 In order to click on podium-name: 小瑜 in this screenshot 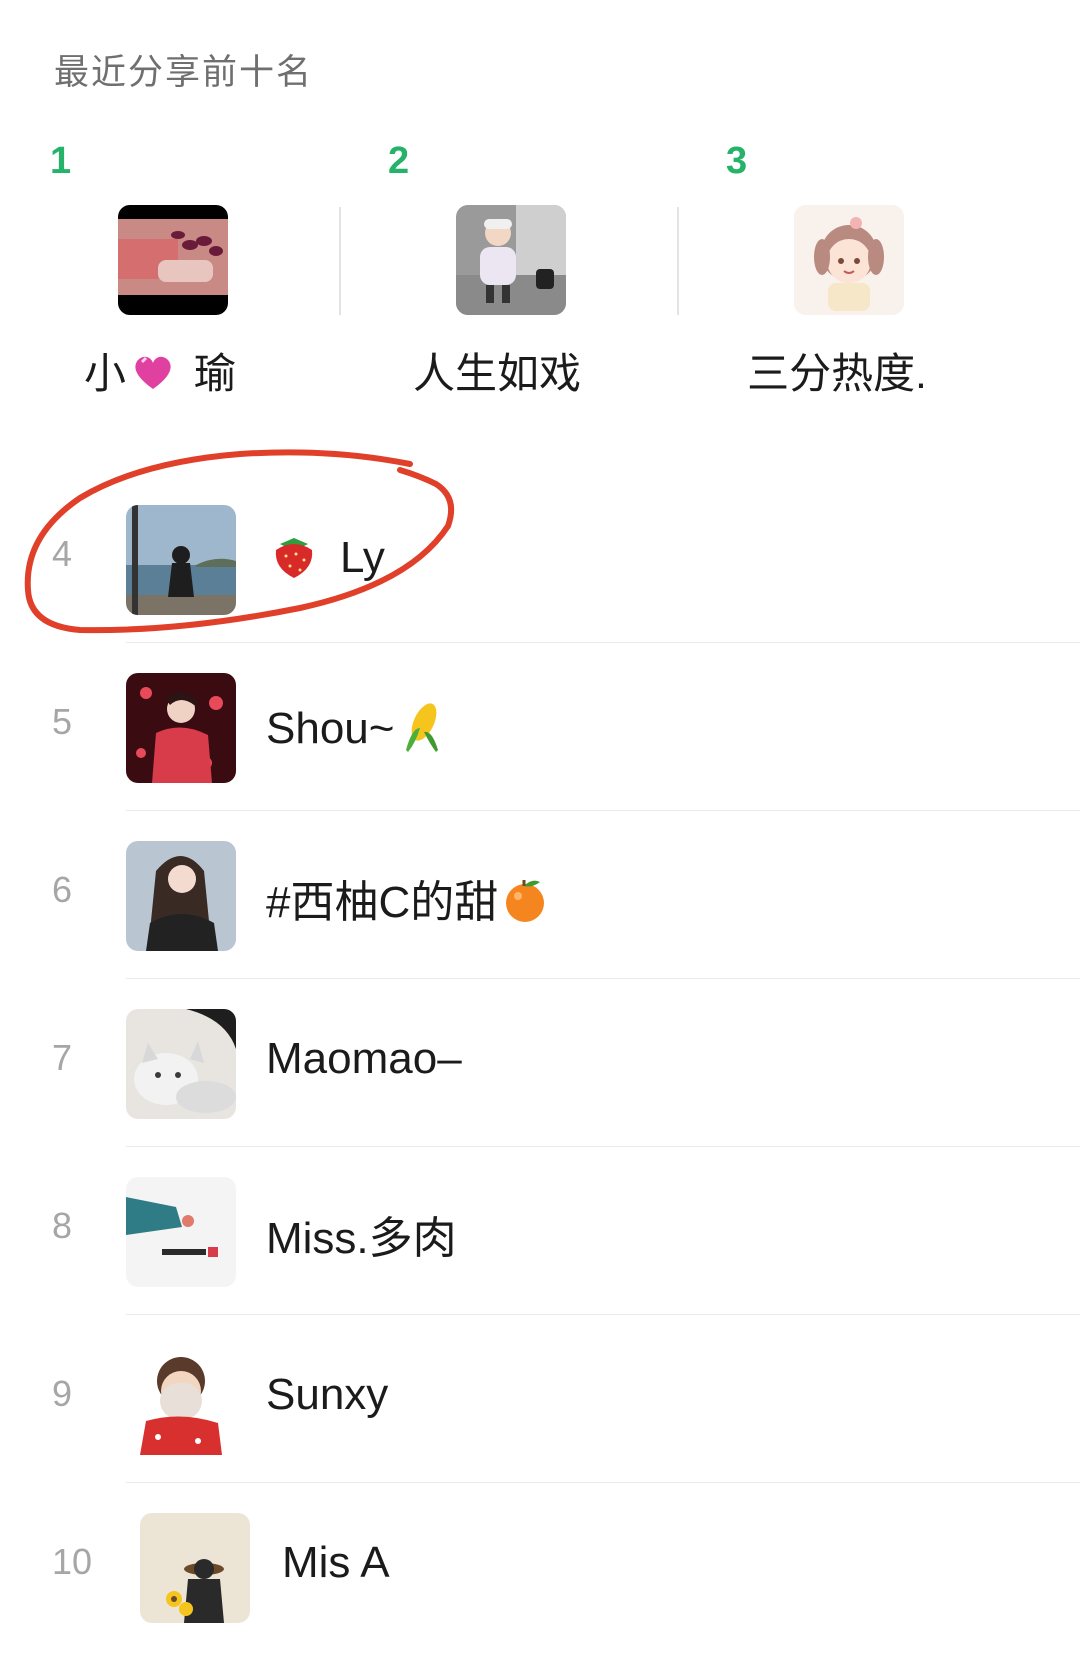, I will do `click(162, 372)`.